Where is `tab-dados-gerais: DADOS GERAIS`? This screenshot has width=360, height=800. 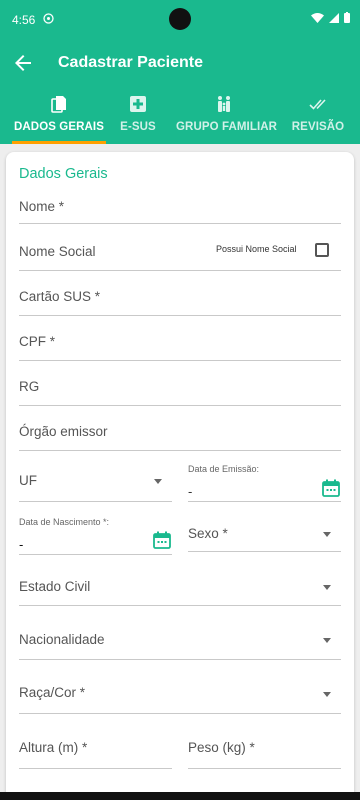
tab-dados-gerais: DADOS GERAIS is located at coordinates (59, 118).